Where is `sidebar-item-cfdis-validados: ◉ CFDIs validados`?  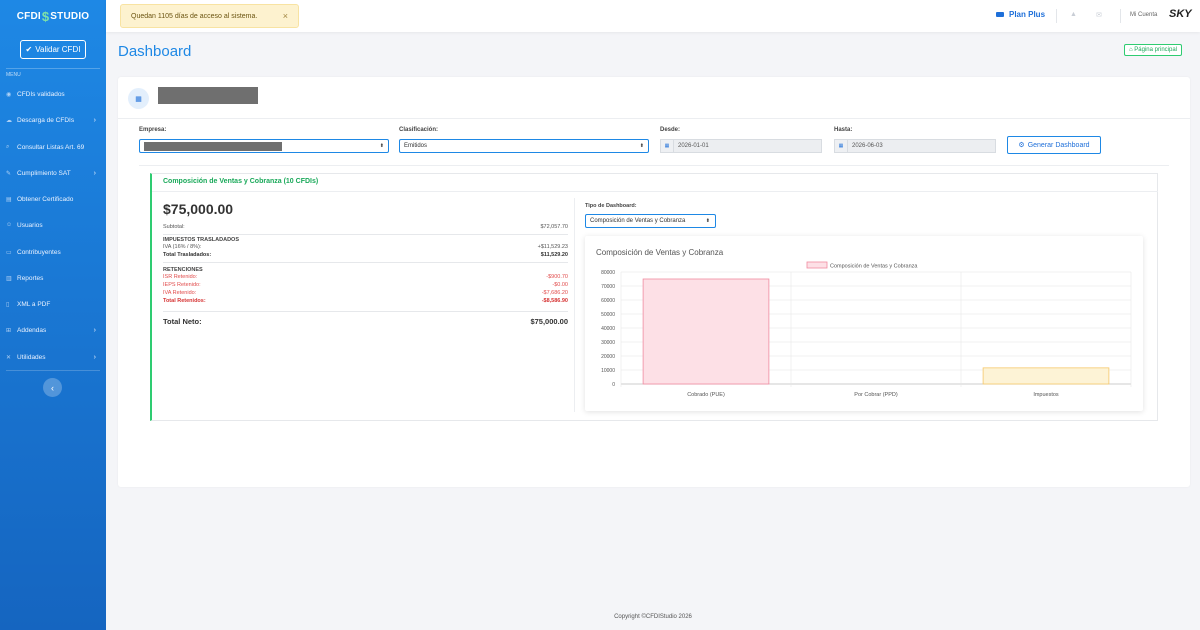
sidebar-item-cfdis-validados: ◉ CFDIs validados is located at coordinates (53, 94).